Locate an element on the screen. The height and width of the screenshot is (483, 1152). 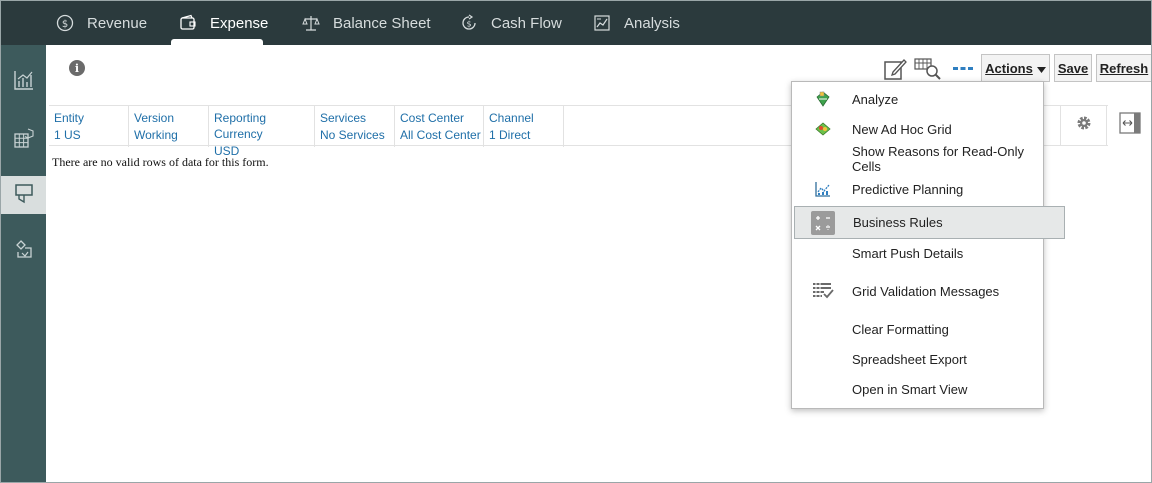
menu-item-spreadsheet-export: Spreadsheet Export is located at coordinates (917, 359).